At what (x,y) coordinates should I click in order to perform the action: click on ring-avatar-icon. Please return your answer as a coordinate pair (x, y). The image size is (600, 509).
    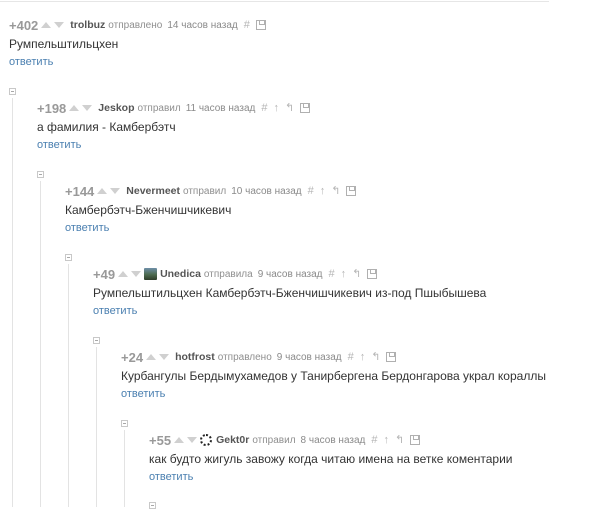
    Looking at the image, I should click on (206, 440).